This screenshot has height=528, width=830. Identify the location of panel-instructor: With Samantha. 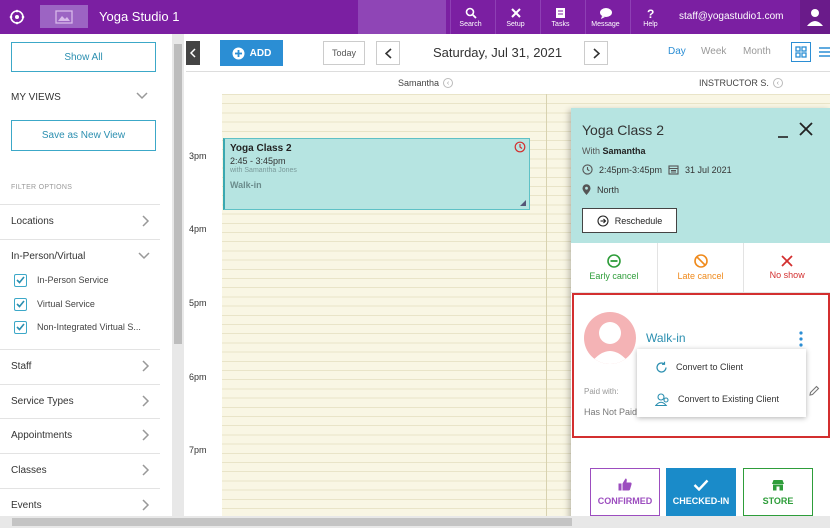
(614, 151).